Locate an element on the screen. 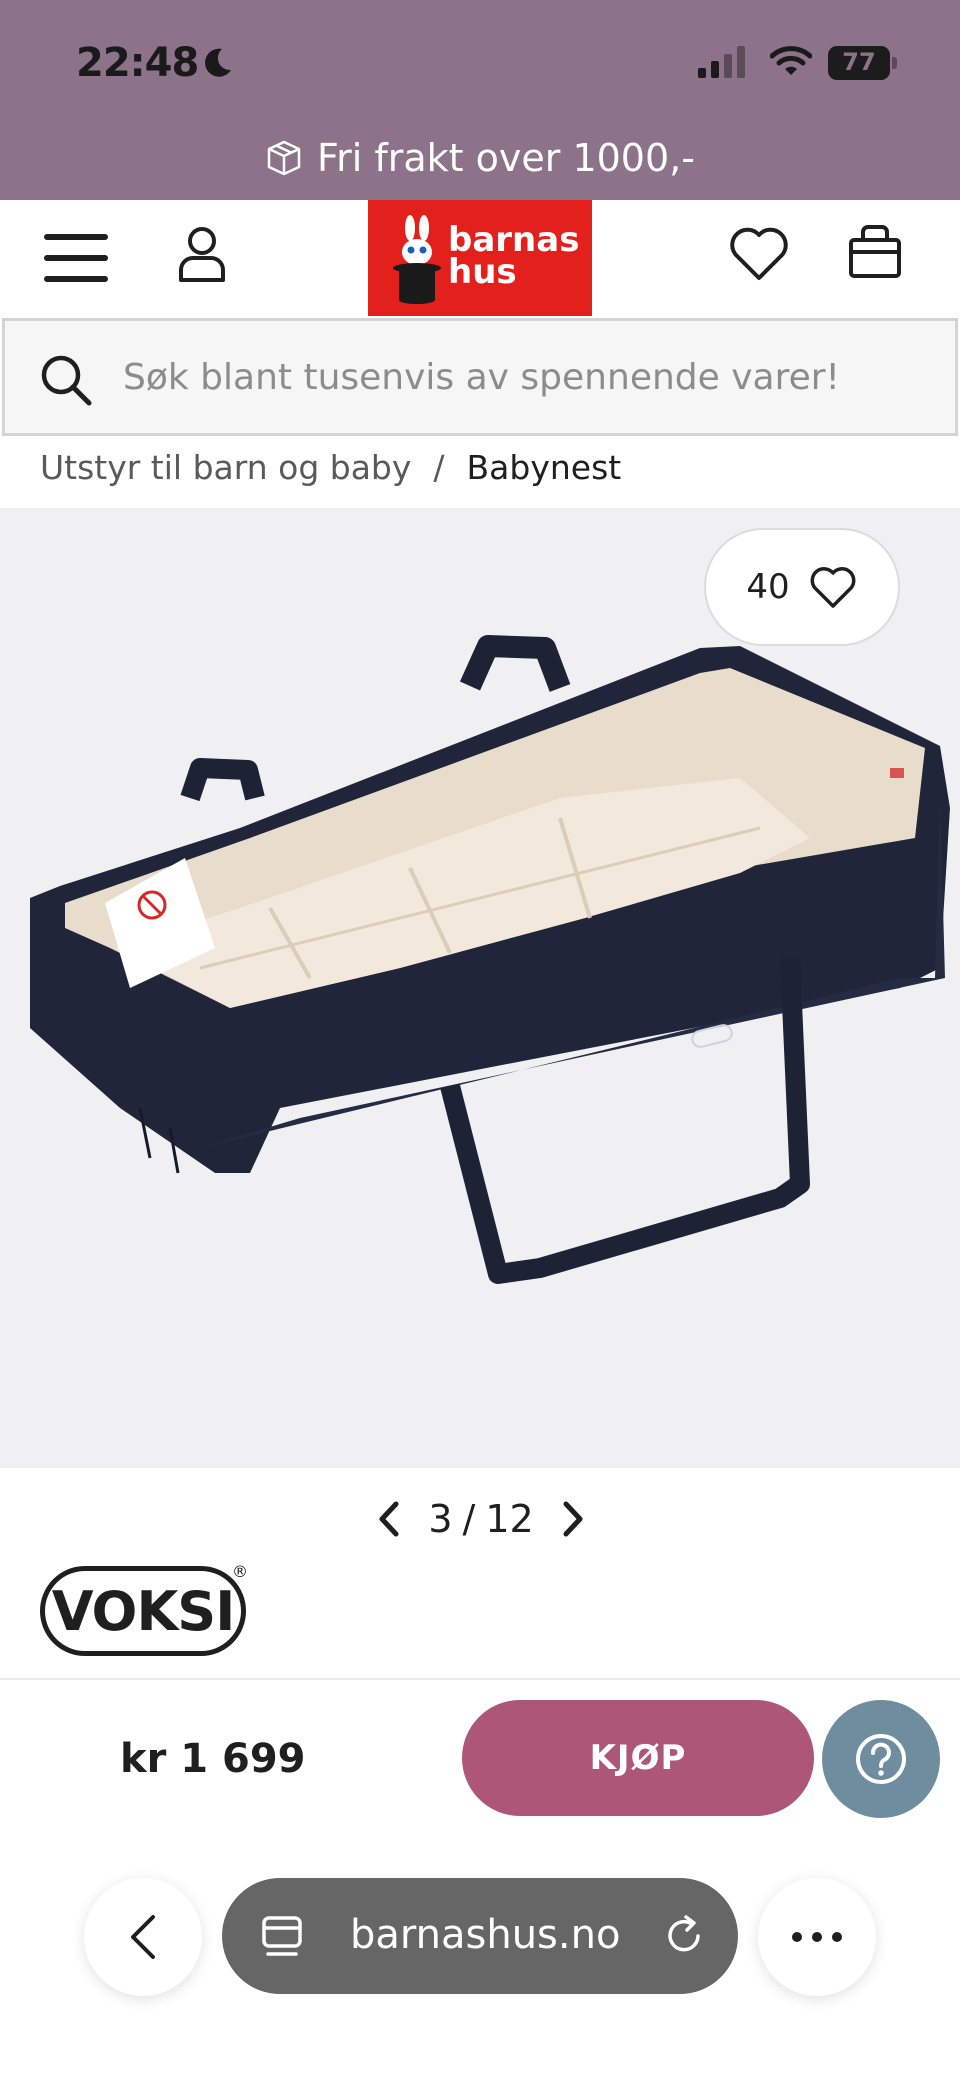 This screenshot has height=2078, width=960. image-pager: 3 / 12 is located at coordinates (481, 1519).